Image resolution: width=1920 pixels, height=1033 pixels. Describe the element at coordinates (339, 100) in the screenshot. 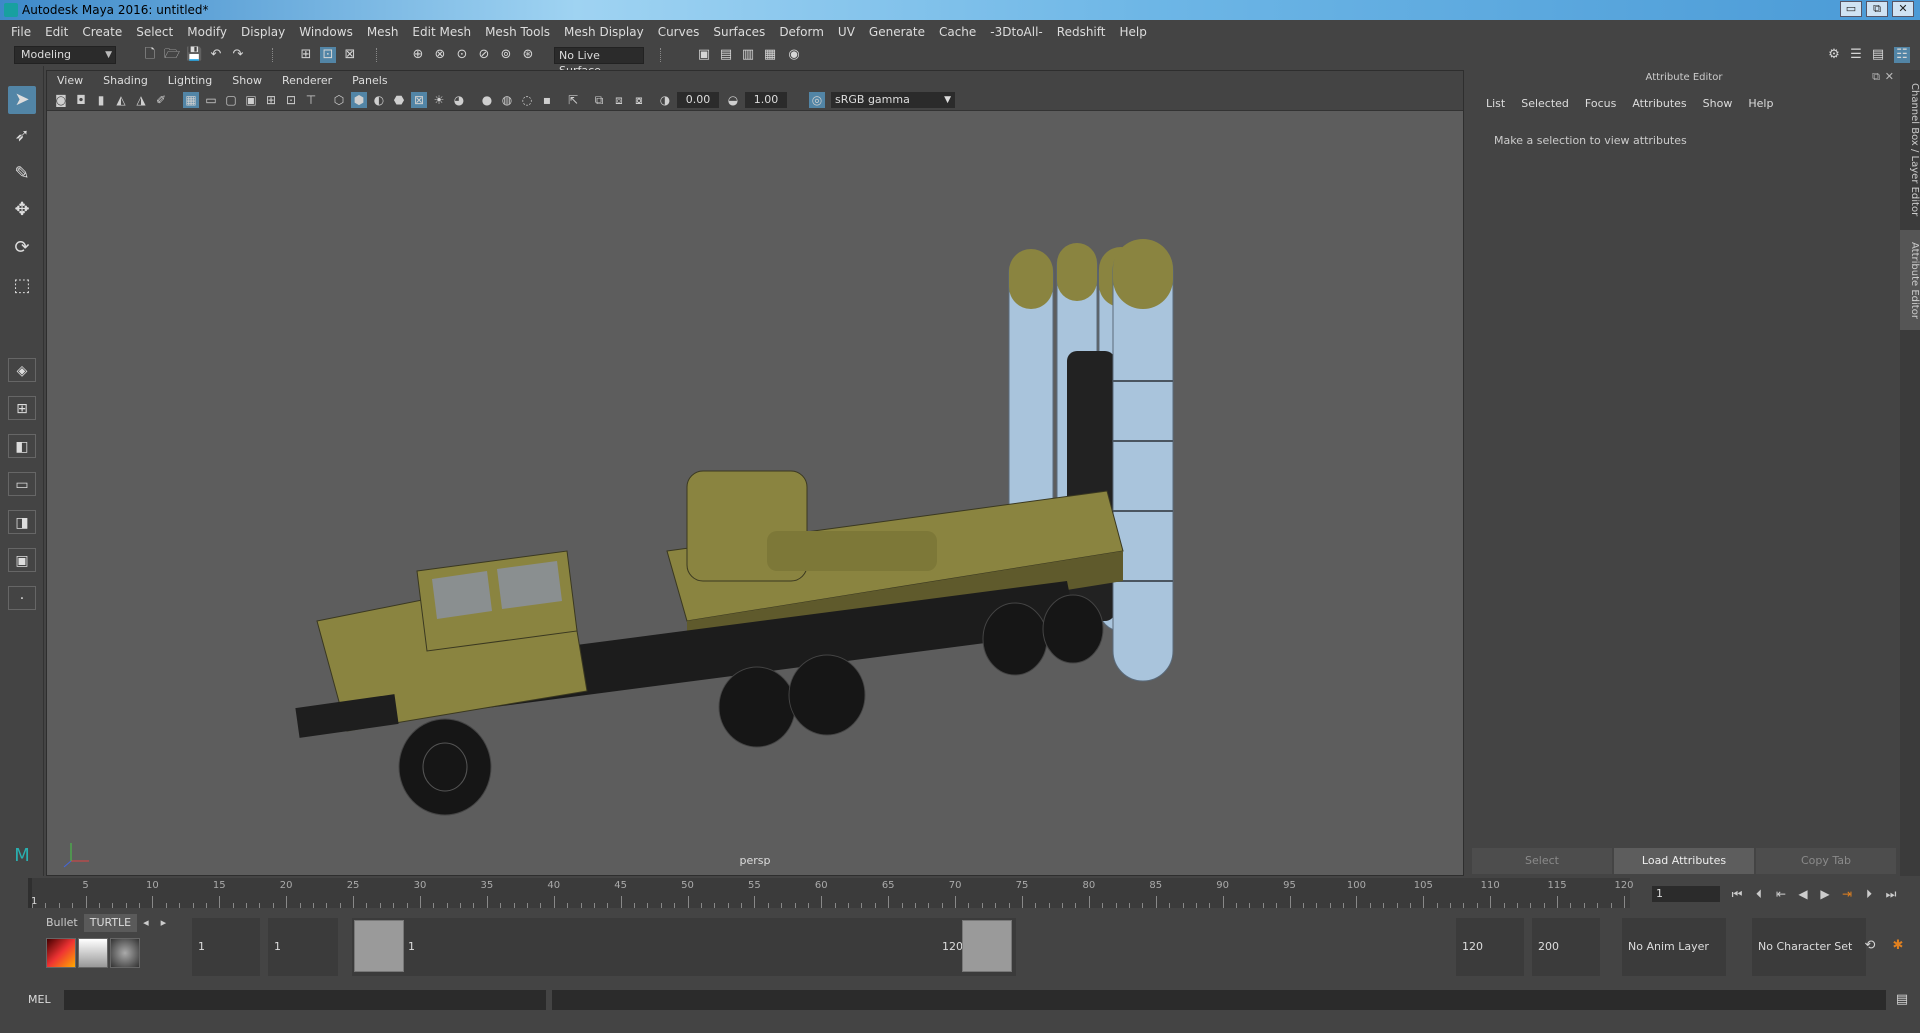

I see `wireframe-icon: ⬡` at that location.